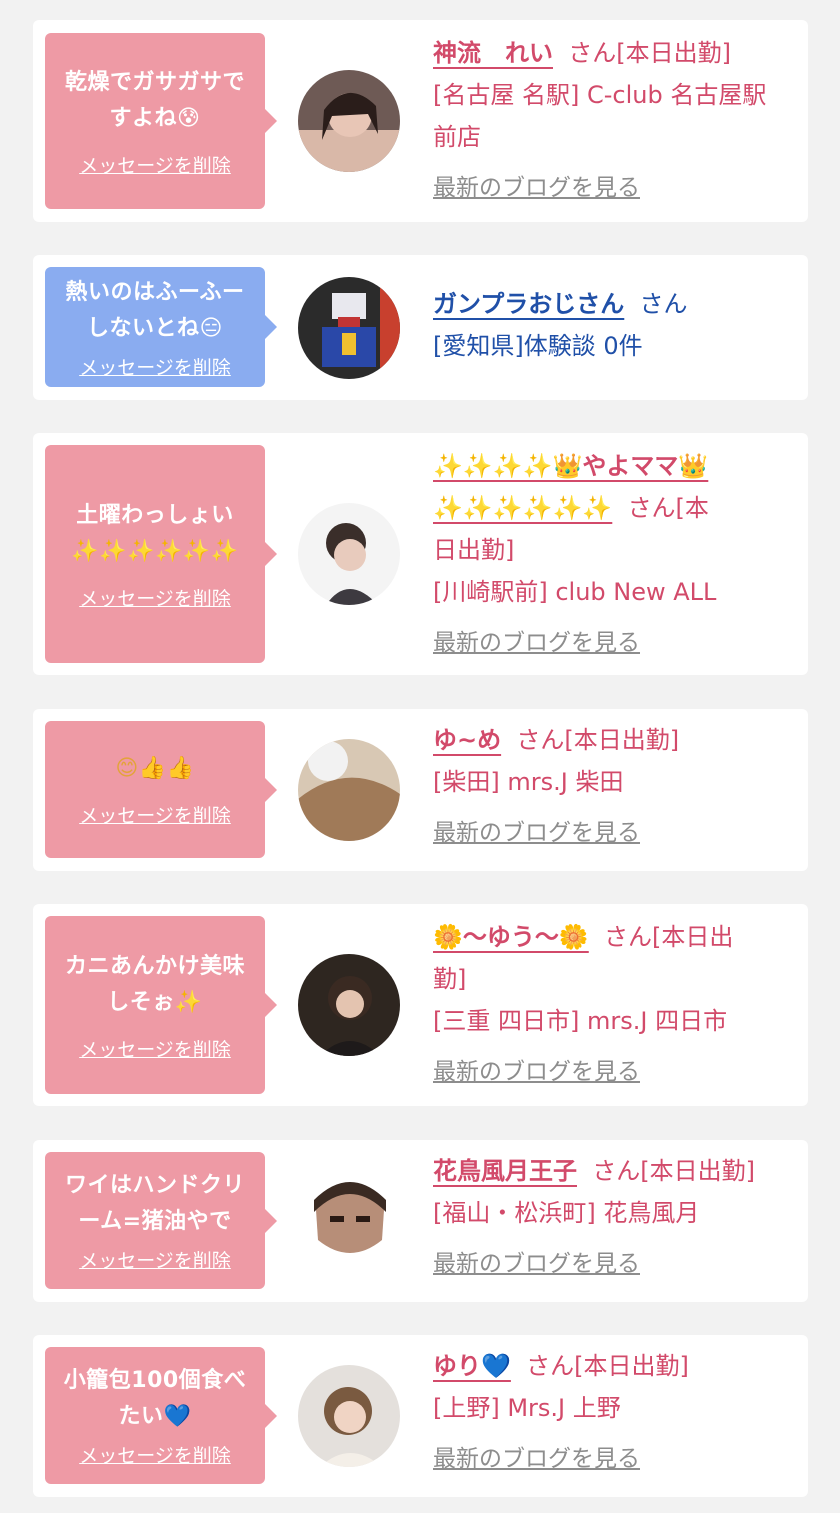 The height and width of the screenshot is (1513, 840). I want to click on message-line: 乾燥でガサガサで, so click(154, 82).